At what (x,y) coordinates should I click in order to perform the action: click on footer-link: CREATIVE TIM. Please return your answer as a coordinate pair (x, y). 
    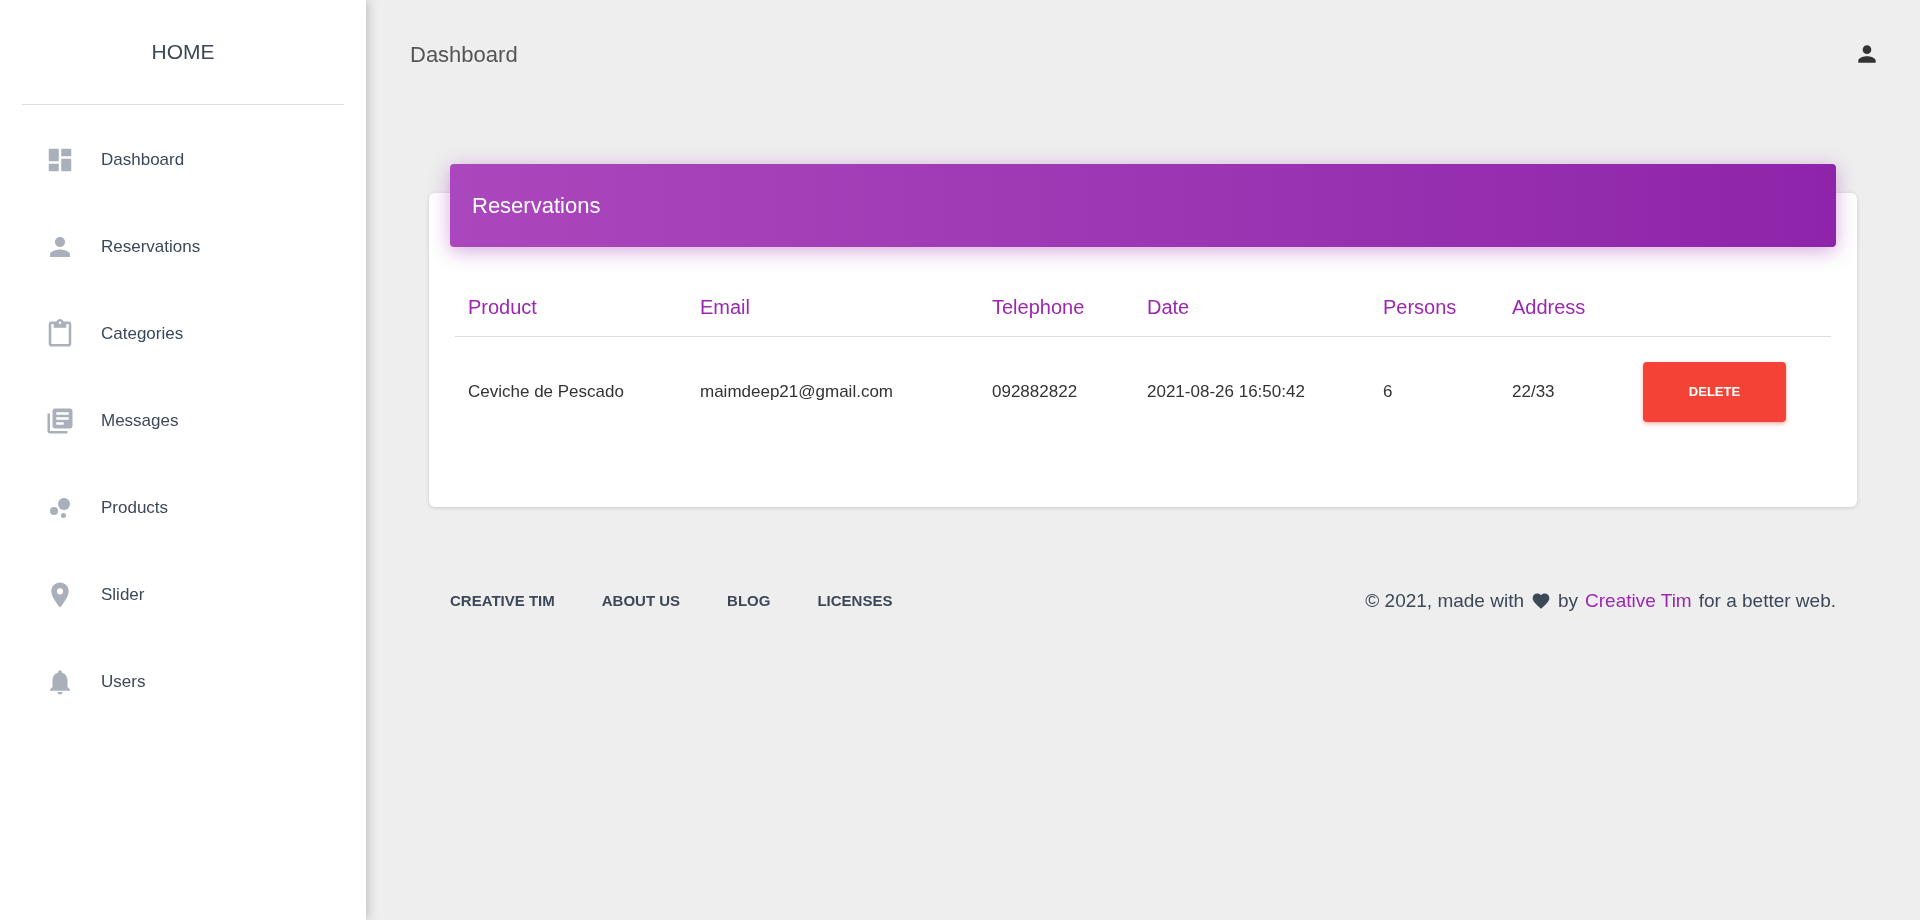
    Looking at the image, I should click on (502, 601).